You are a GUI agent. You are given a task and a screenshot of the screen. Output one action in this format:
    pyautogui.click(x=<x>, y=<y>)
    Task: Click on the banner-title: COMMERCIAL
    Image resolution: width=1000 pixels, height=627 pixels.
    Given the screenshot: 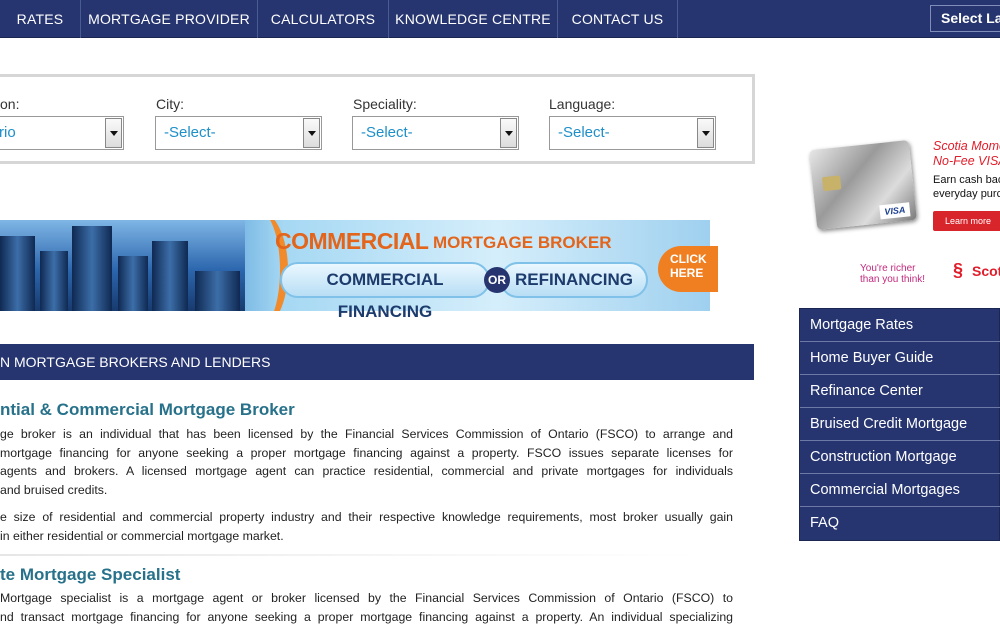 What is the action you would take?
    pyautogui.click(x=352, y=241)
    